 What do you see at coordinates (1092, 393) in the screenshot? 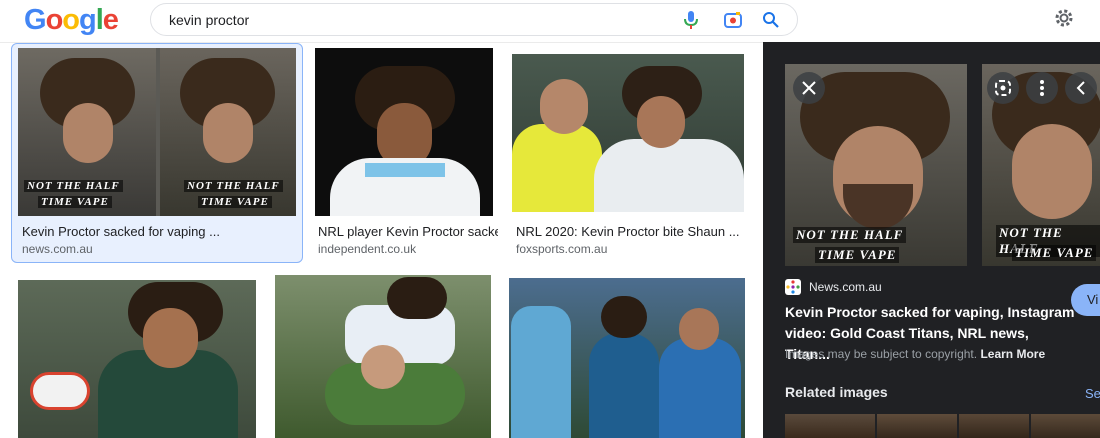
I see `see-all-link: Se` at bounding box center [1092, 393].